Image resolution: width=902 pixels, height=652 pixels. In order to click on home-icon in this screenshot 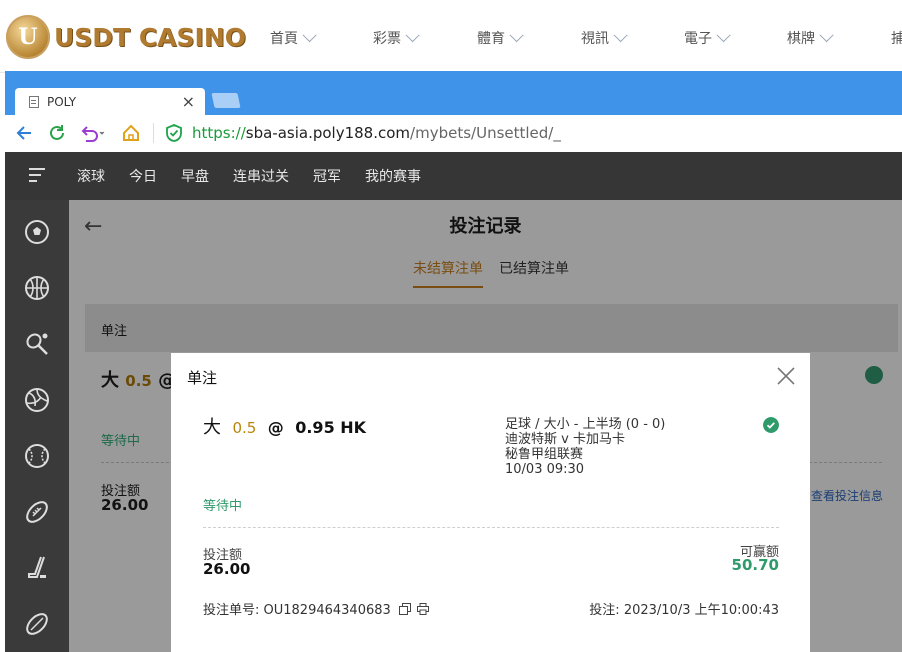, I will do `click(131, 133)`.